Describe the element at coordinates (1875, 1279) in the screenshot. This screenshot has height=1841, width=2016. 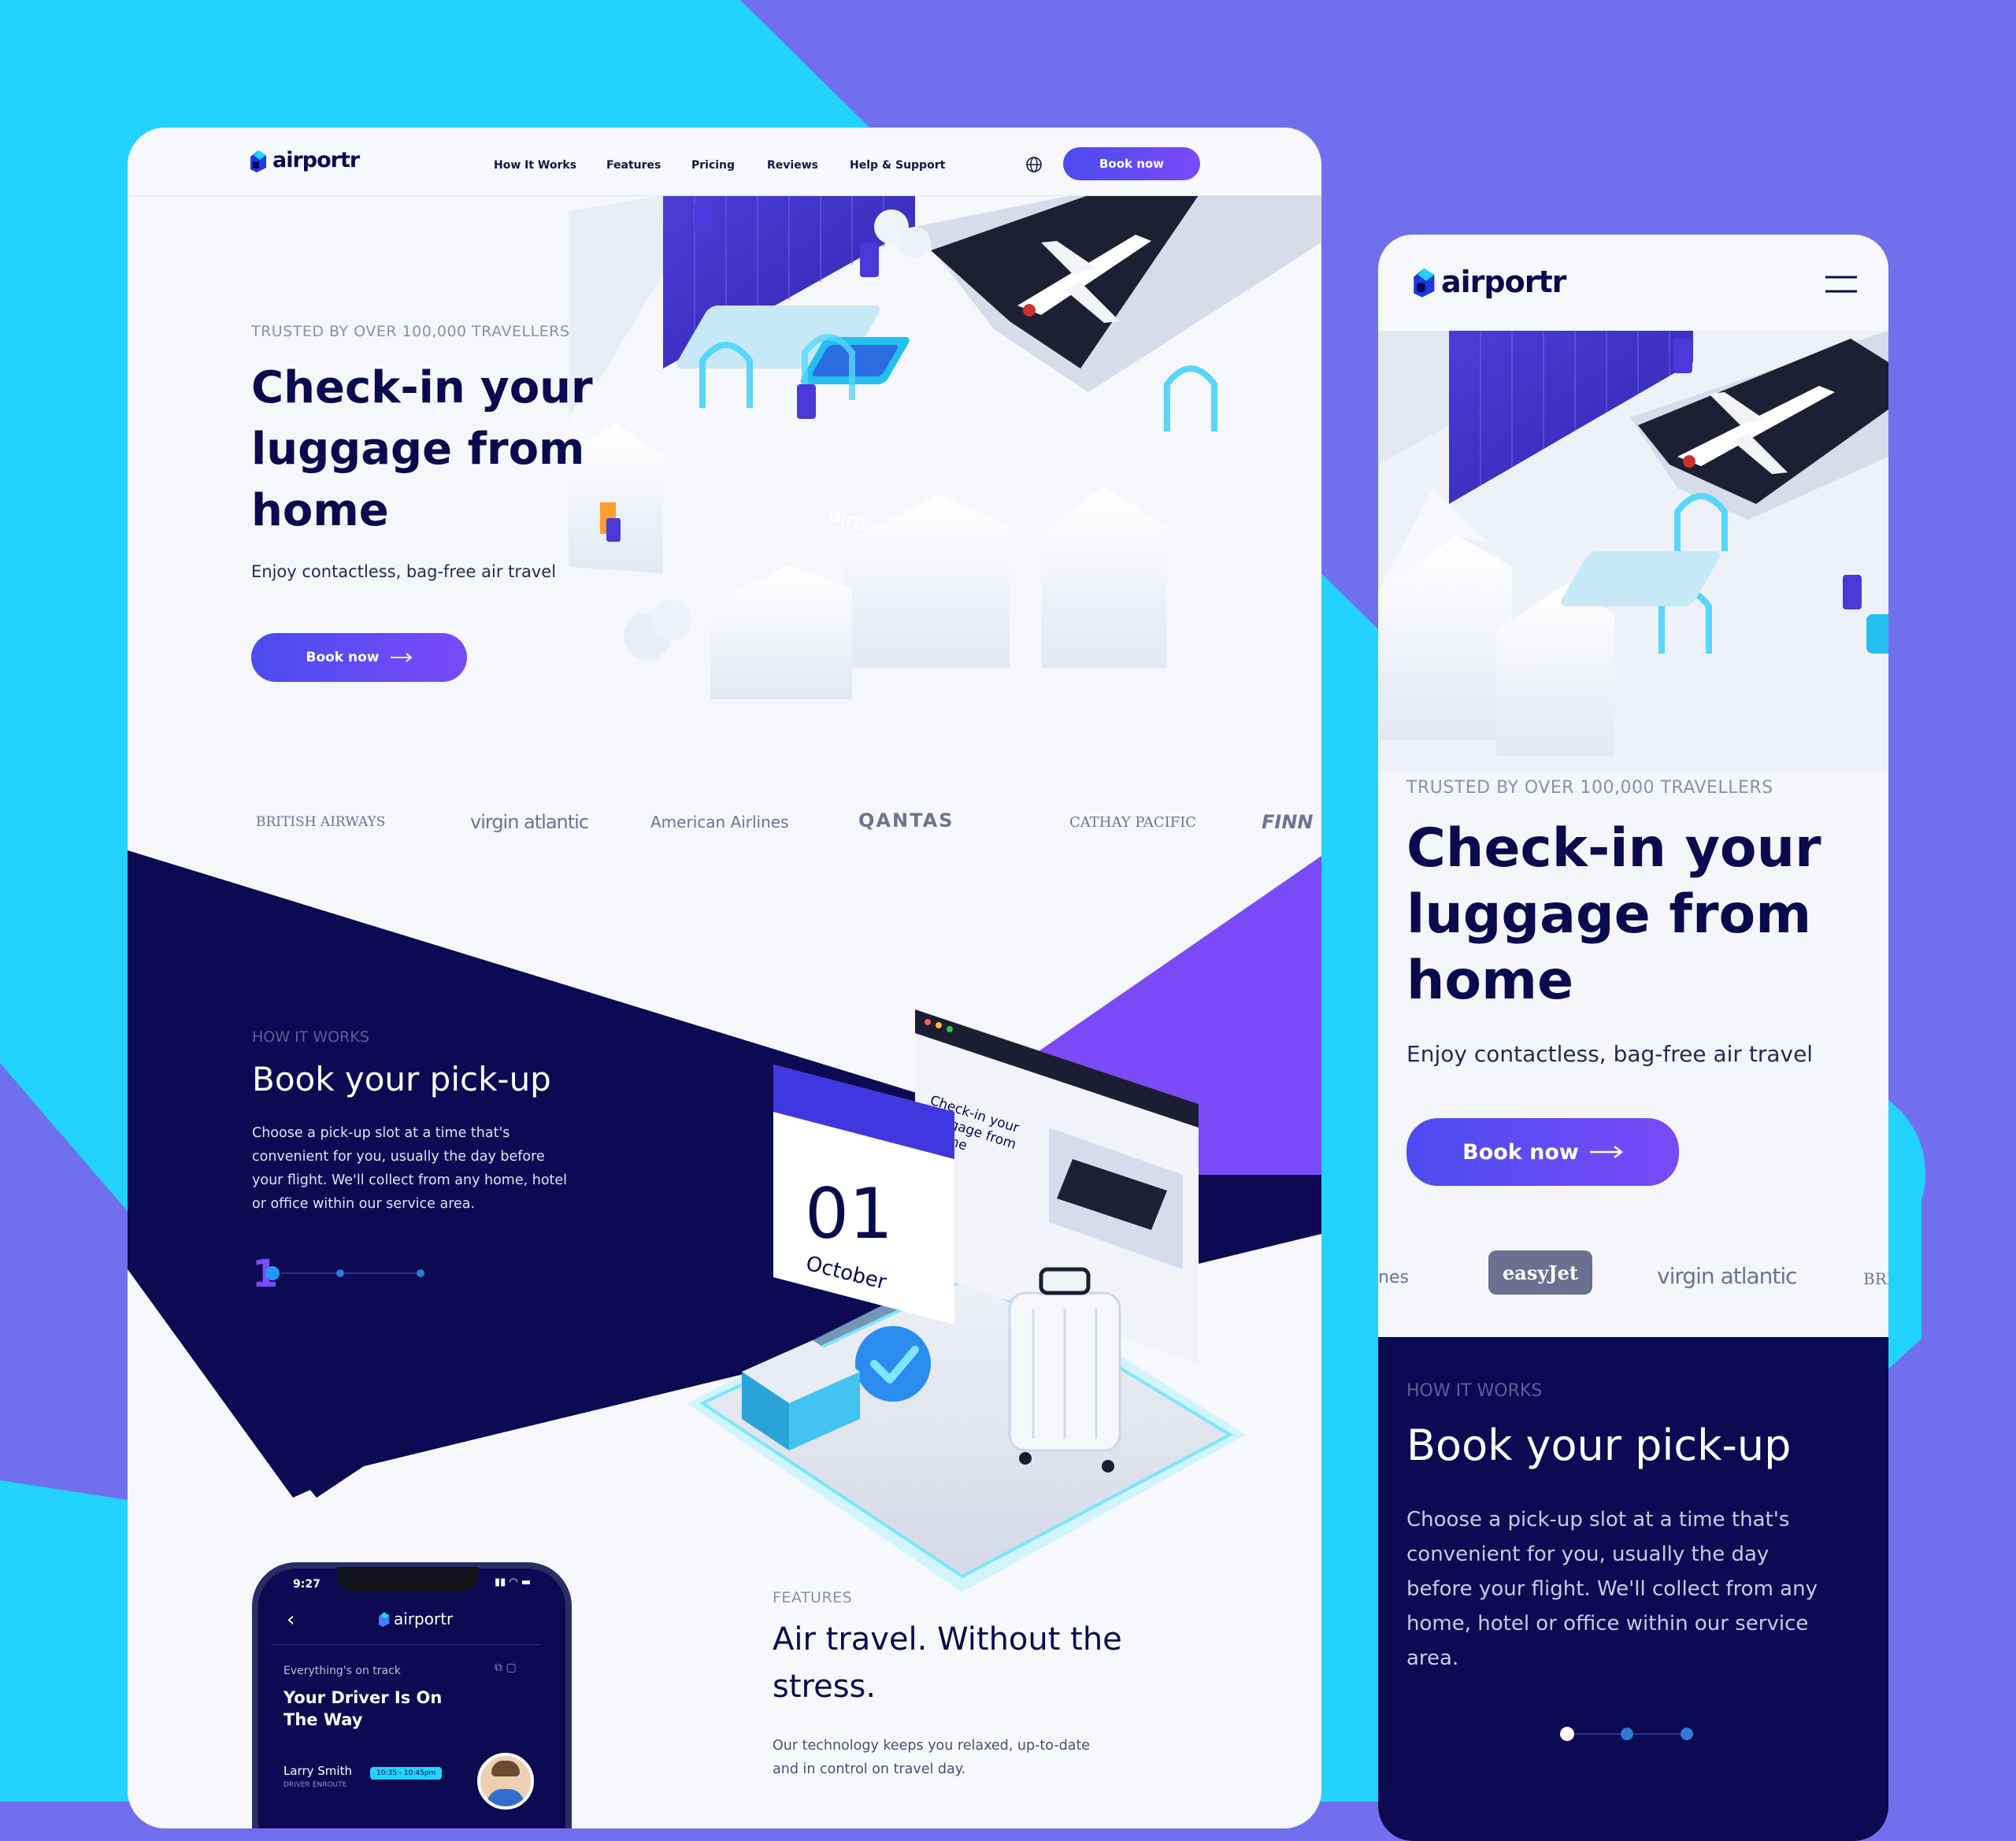
I see `airline-logo-british-airways: BRI` at that location.